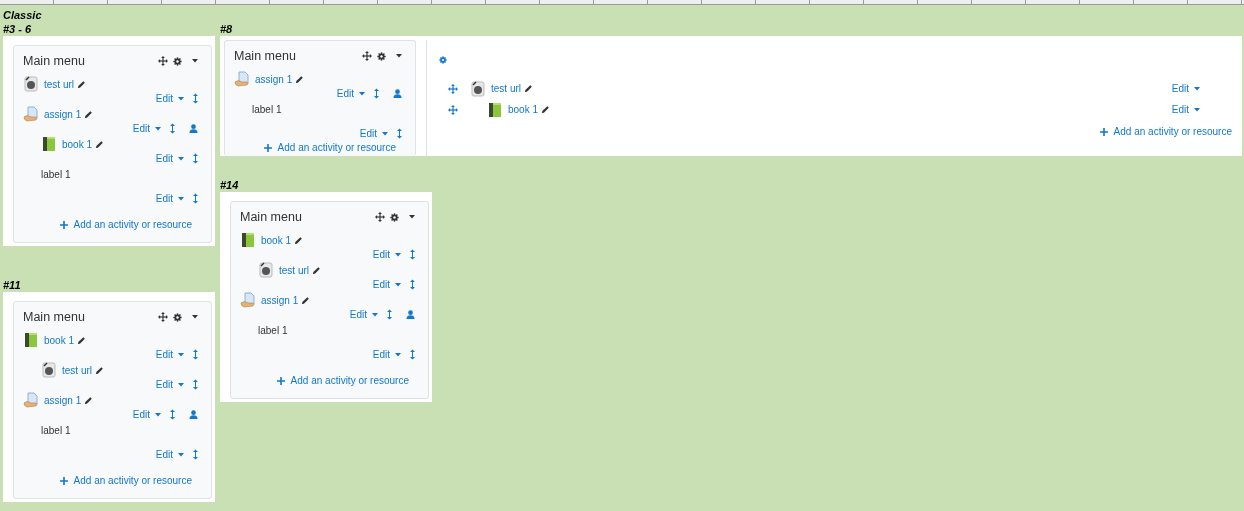  I want to click on globe-page-icon, so click(266, 270).